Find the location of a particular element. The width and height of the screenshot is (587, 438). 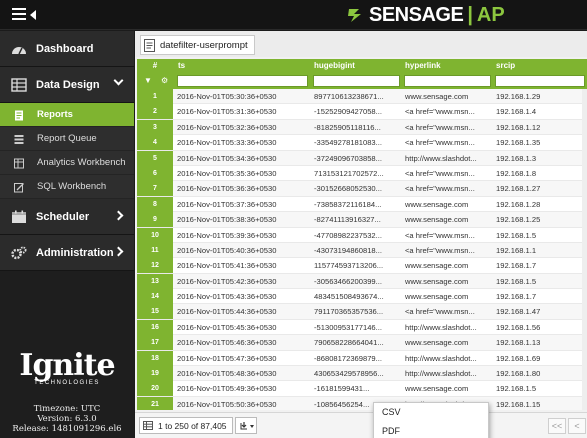

export-menu-item-csv: CSV is located at coordinates (431, 412).